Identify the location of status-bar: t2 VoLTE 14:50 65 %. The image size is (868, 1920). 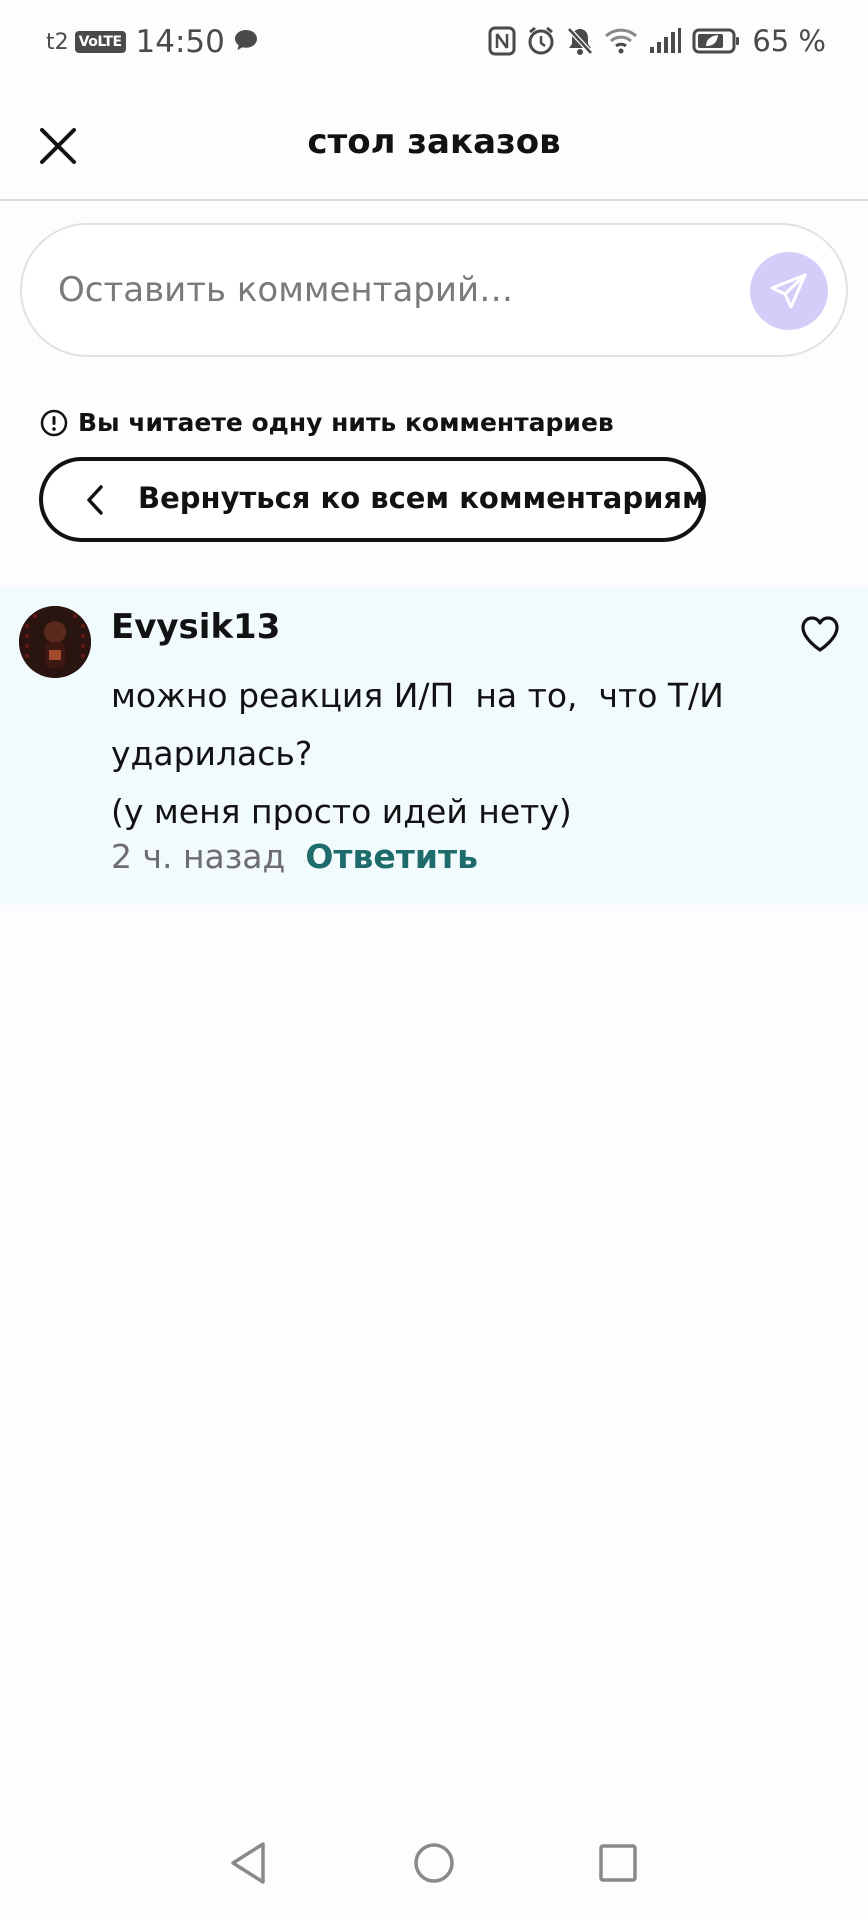
(434, 44).